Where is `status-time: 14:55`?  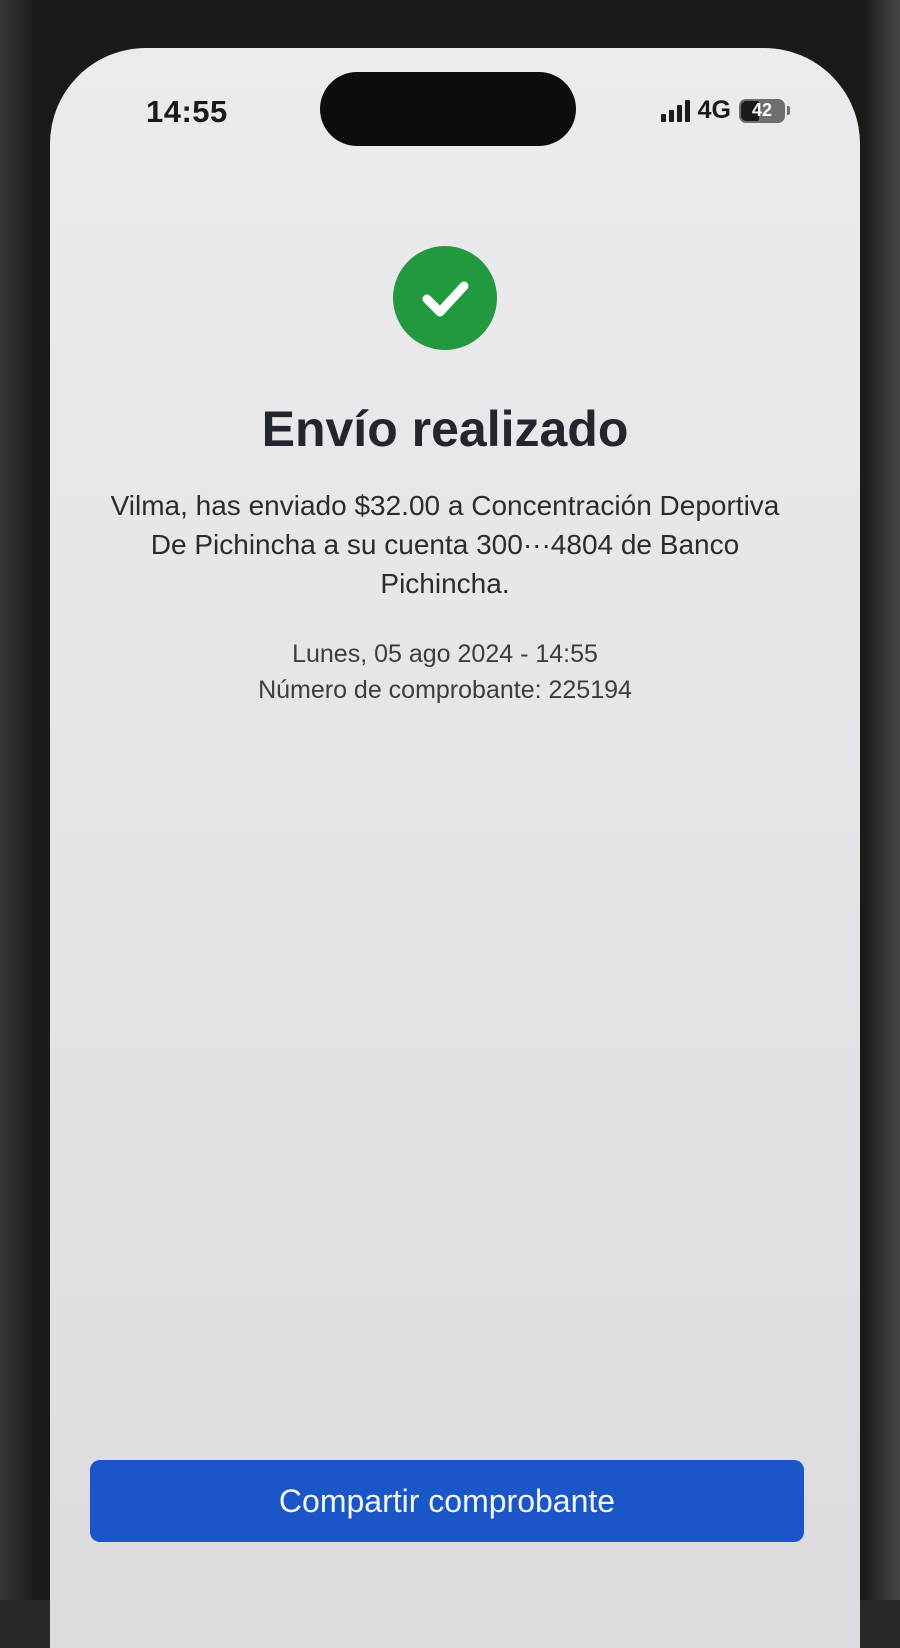
status-time: 14:55 is located at coordinates (187, 111).